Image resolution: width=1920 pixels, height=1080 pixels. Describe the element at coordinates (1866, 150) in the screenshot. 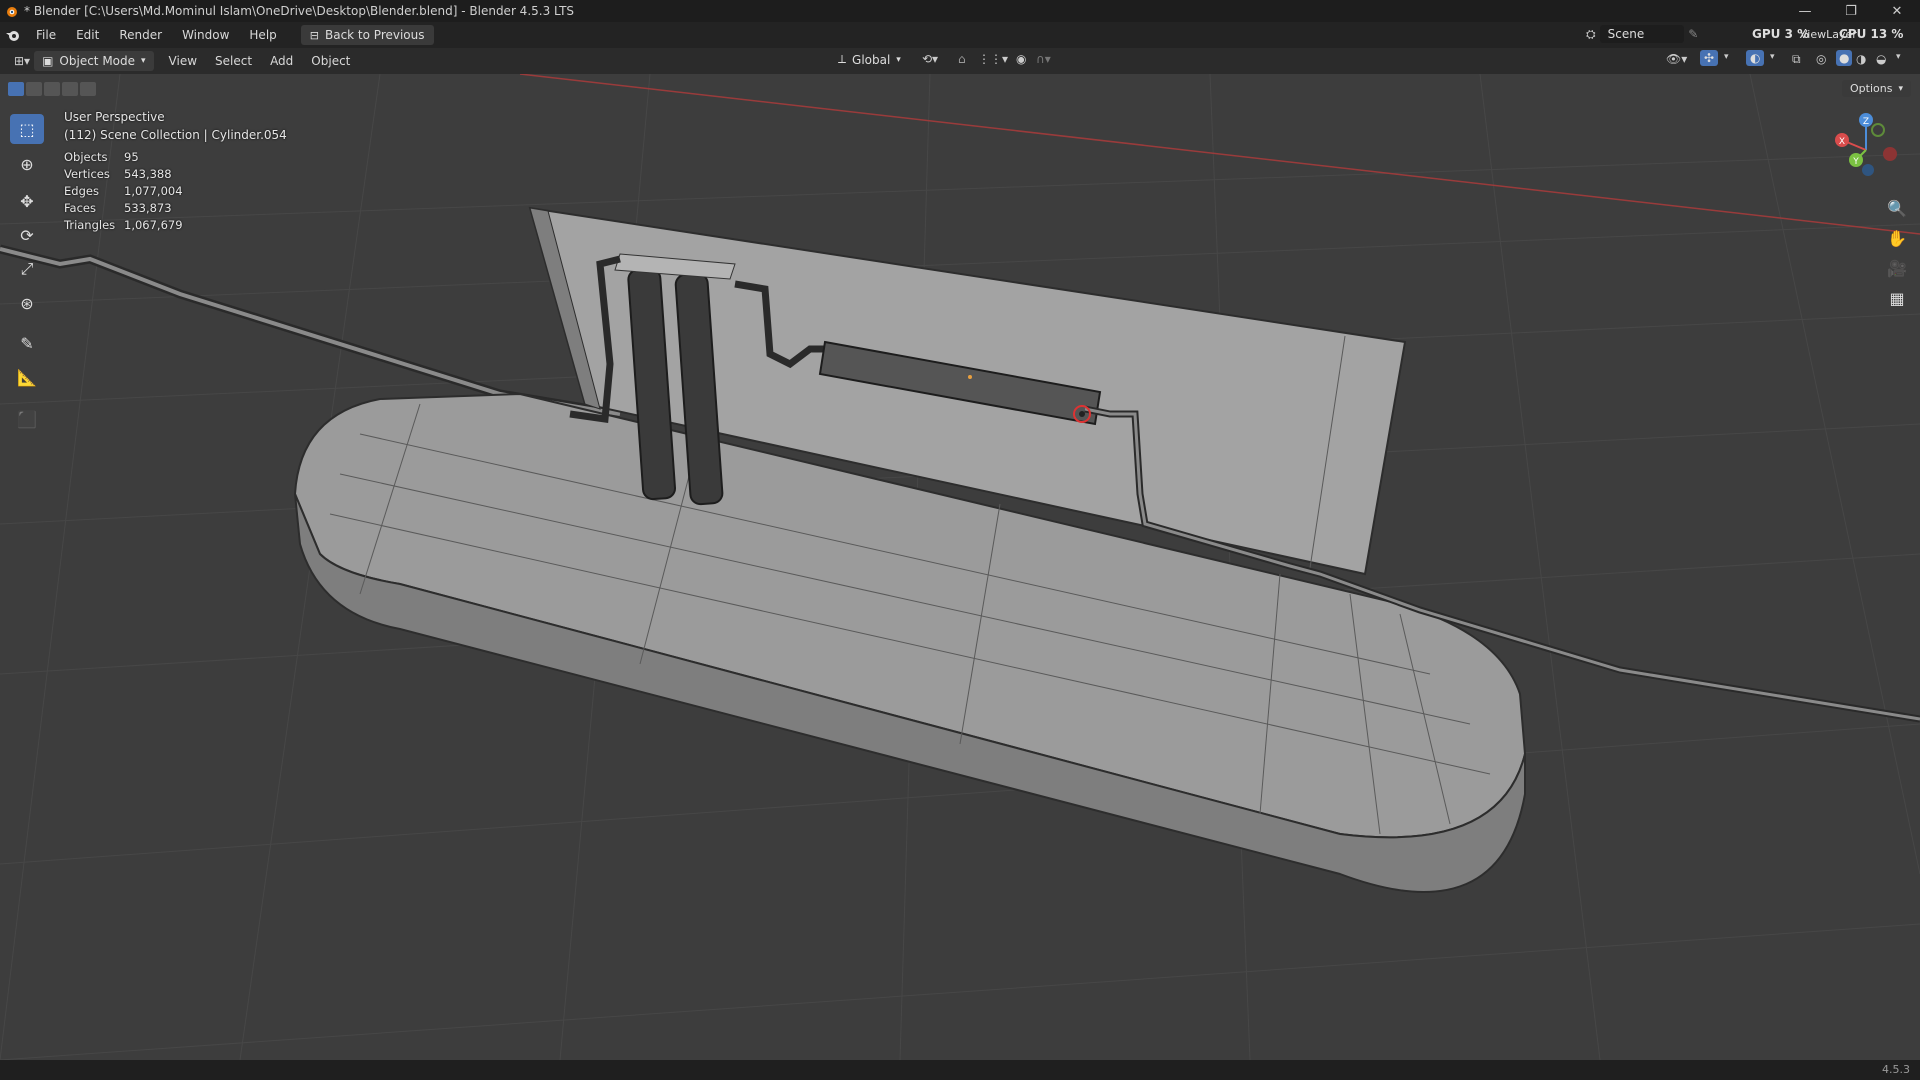

I see `navigation-gizmo: Z X Y` at that location.